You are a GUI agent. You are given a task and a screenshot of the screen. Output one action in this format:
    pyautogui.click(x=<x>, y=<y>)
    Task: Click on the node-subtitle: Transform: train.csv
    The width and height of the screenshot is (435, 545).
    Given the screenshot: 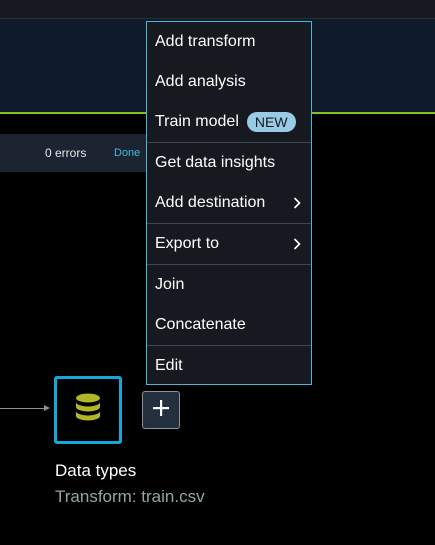 What is the action you would take?
    pyautogui.click(x=130, y=496)
    